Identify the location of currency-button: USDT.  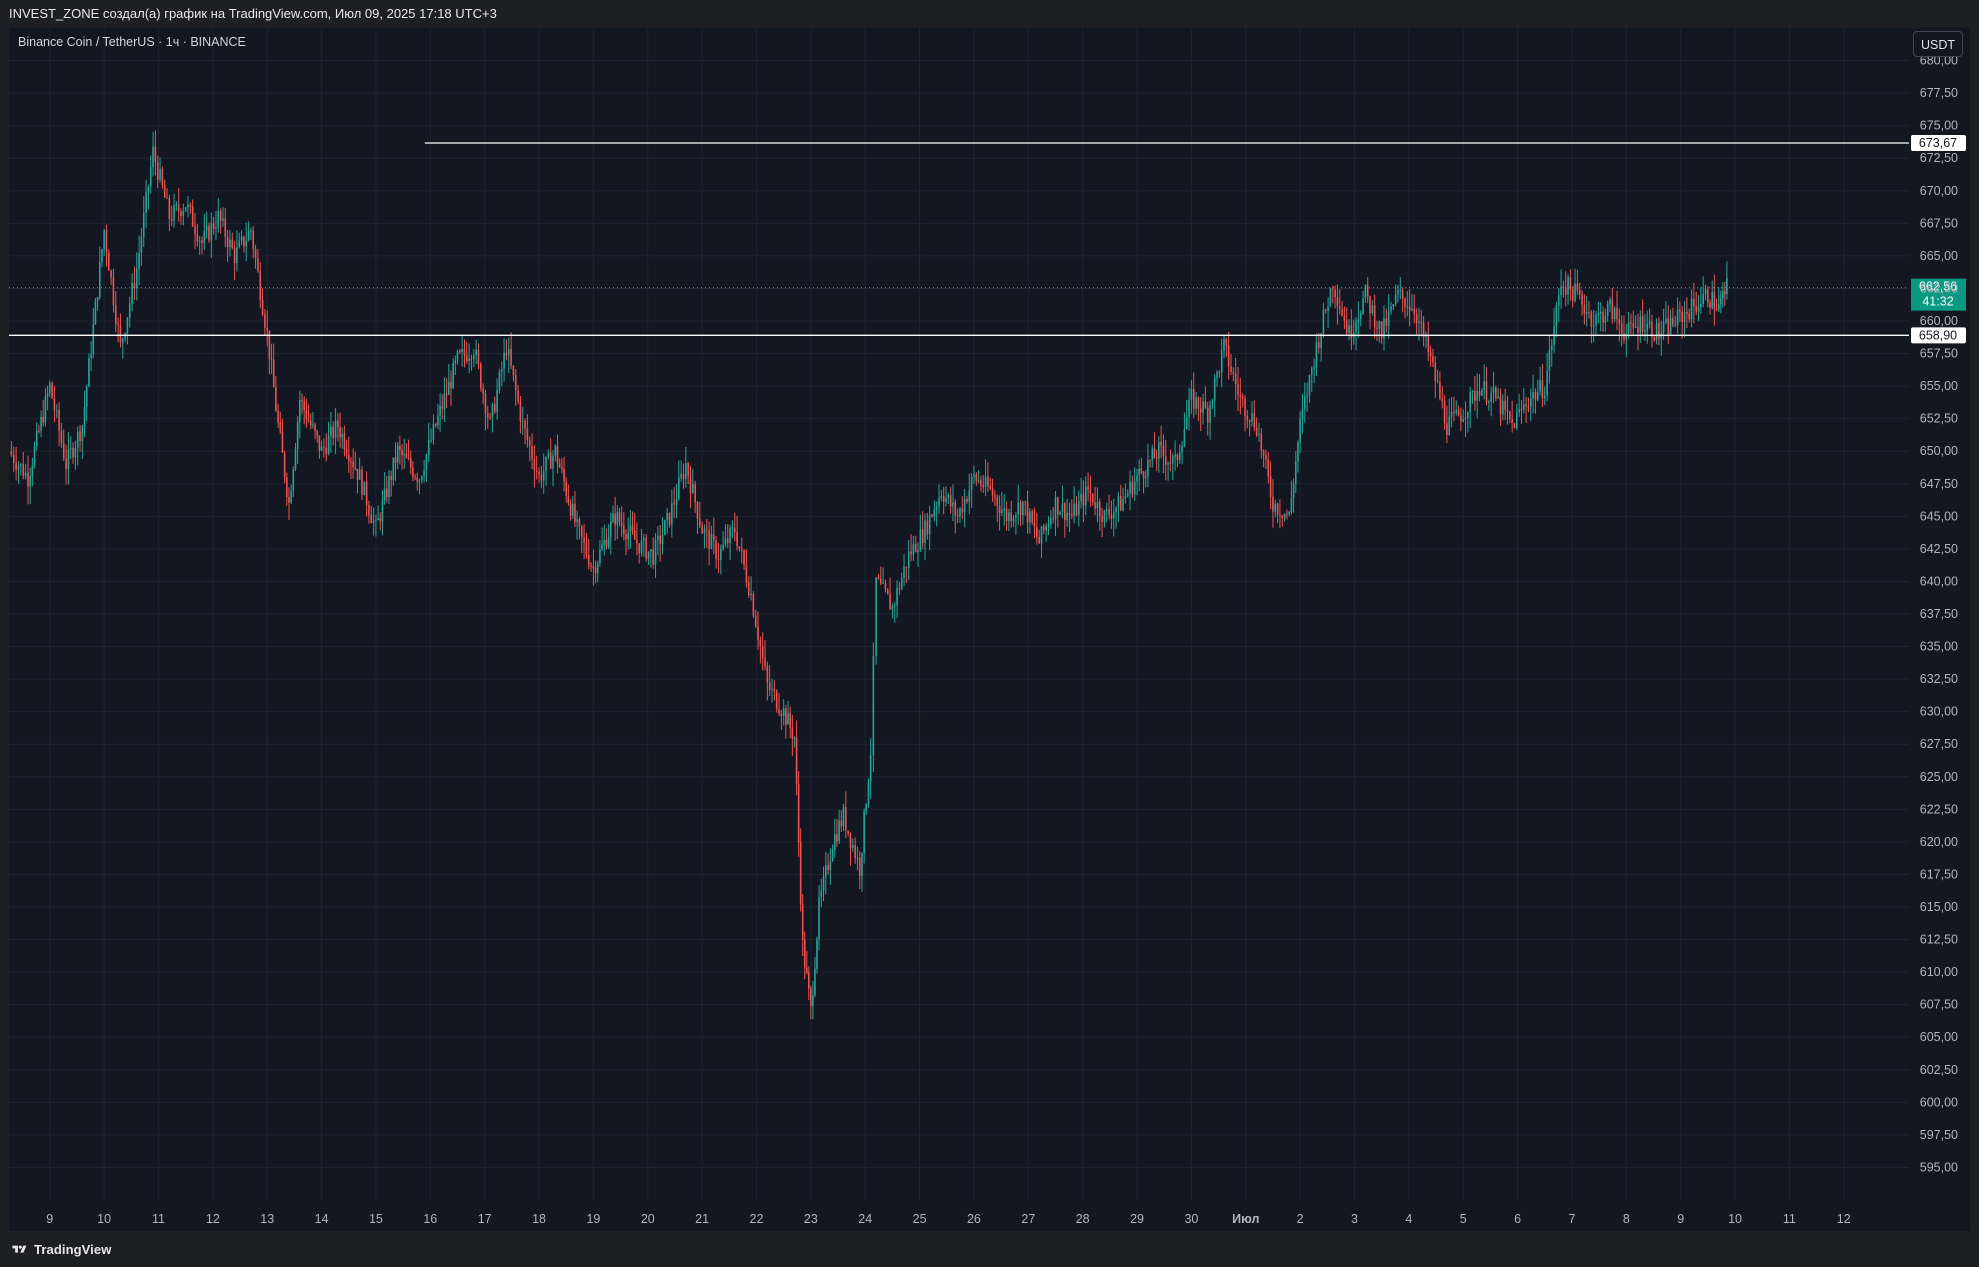
(1938, 44).